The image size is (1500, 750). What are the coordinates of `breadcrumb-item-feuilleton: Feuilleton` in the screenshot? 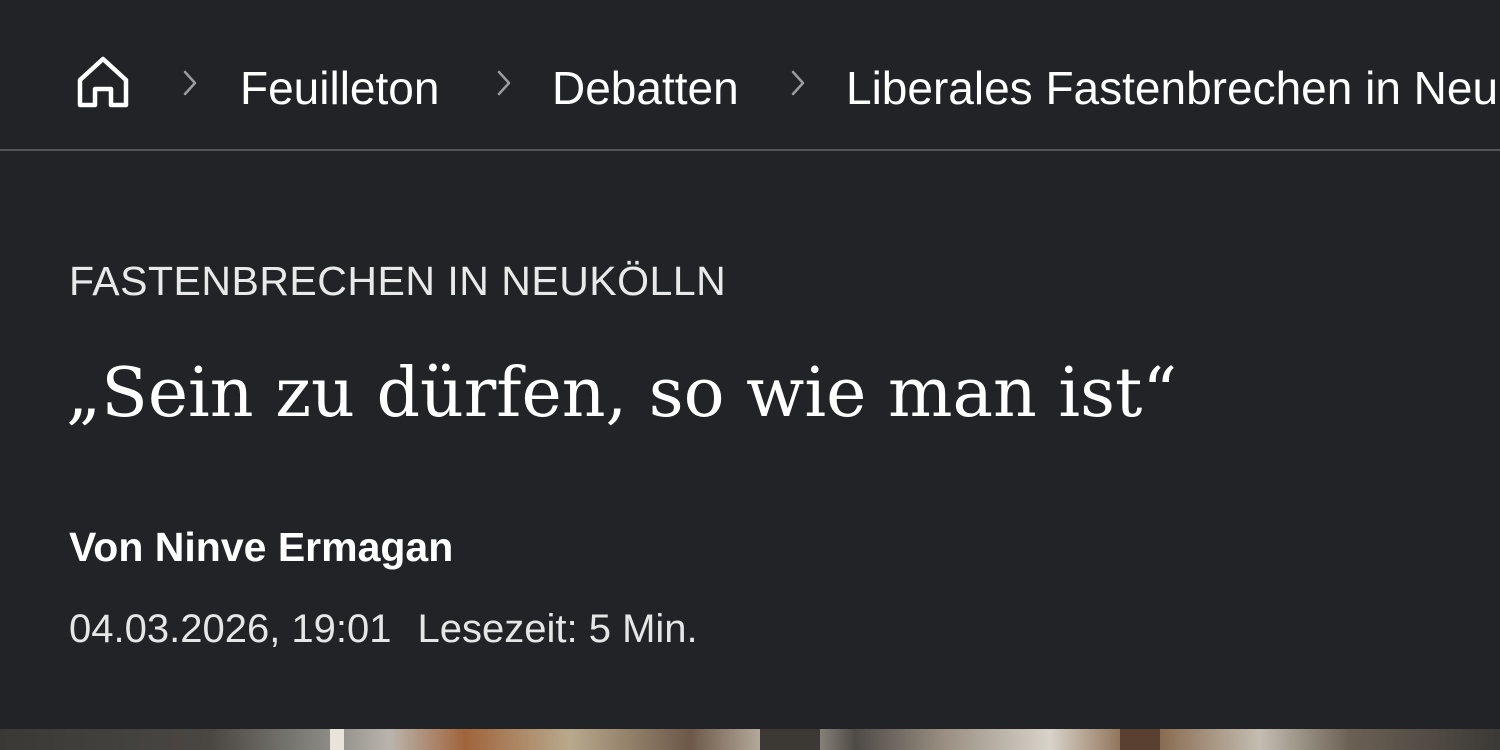 It's located at (339, 88).